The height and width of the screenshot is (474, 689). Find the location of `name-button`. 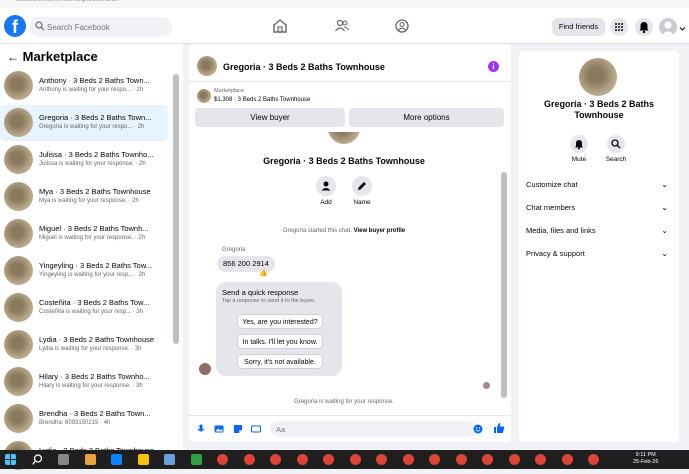

name-button is located at coordinates (362, 186).